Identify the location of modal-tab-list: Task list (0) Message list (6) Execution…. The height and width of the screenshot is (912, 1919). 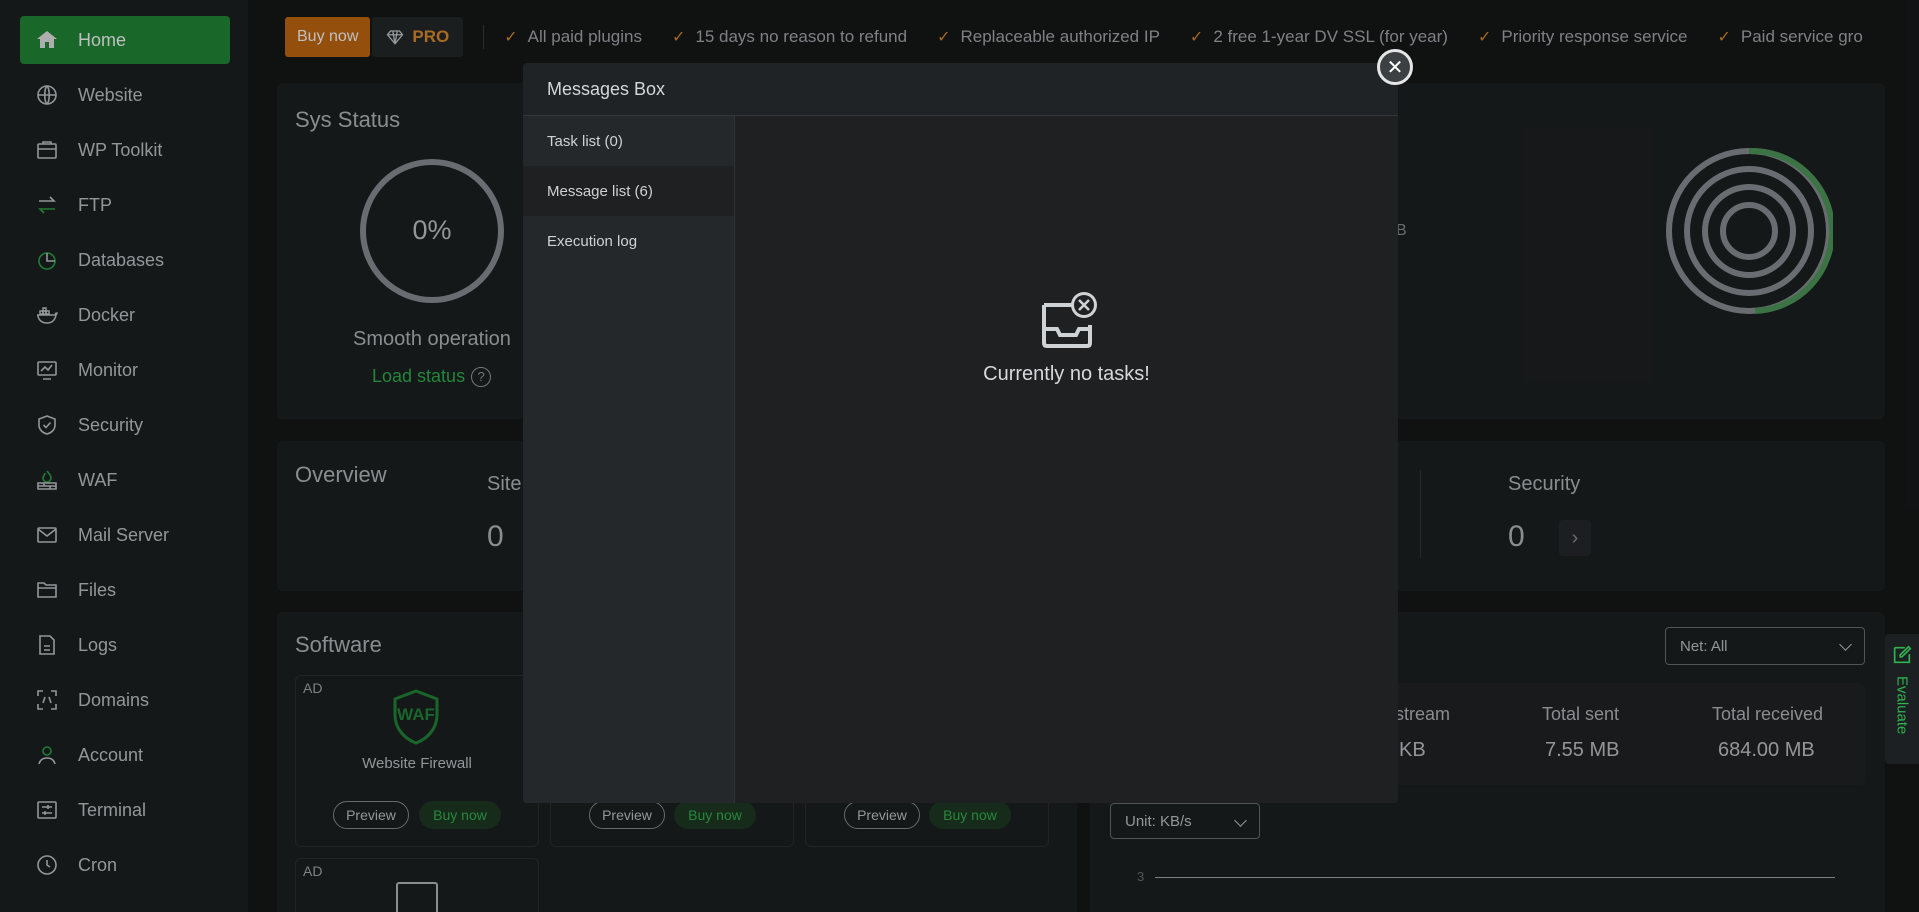
(629, 459).